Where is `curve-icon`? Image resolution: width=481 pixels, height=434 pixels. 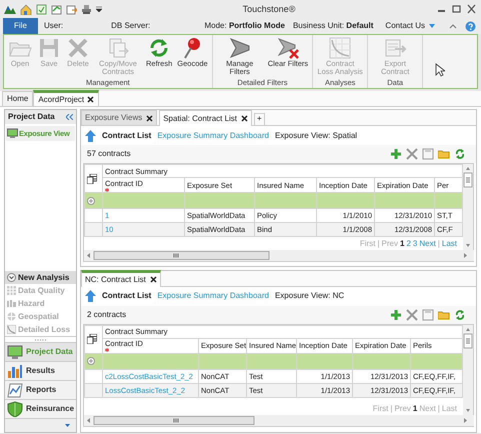 curve-icon is located at coordinates (11, 329).